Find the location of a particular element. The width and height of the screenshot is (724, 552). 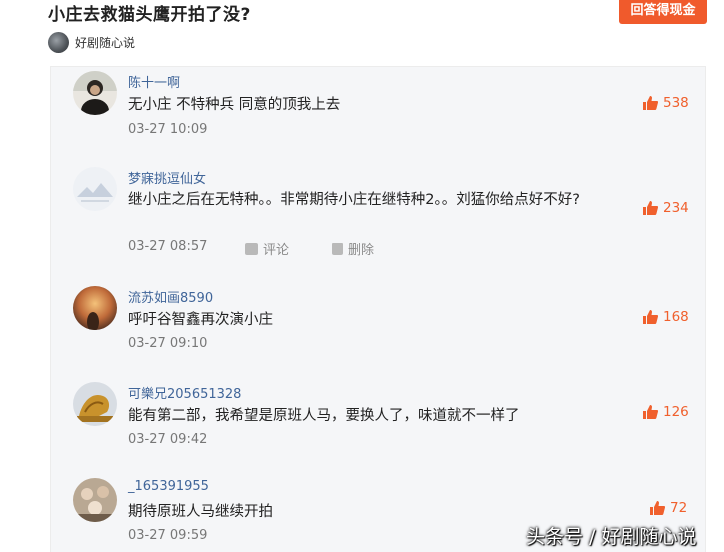

dragon-sculpture-icon is located at coordinates (95, 404).